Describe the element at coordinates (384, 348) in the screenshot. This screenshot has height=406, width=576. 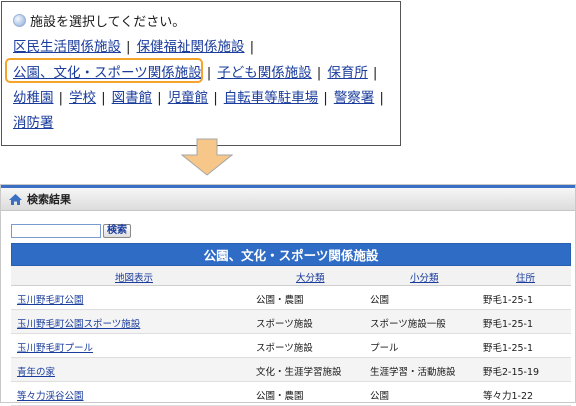
I see `subcategory-cell: プール` at that location.